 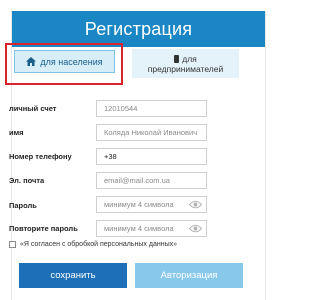 I want to click on password-label: Пароль, so click(x=23, y=205).